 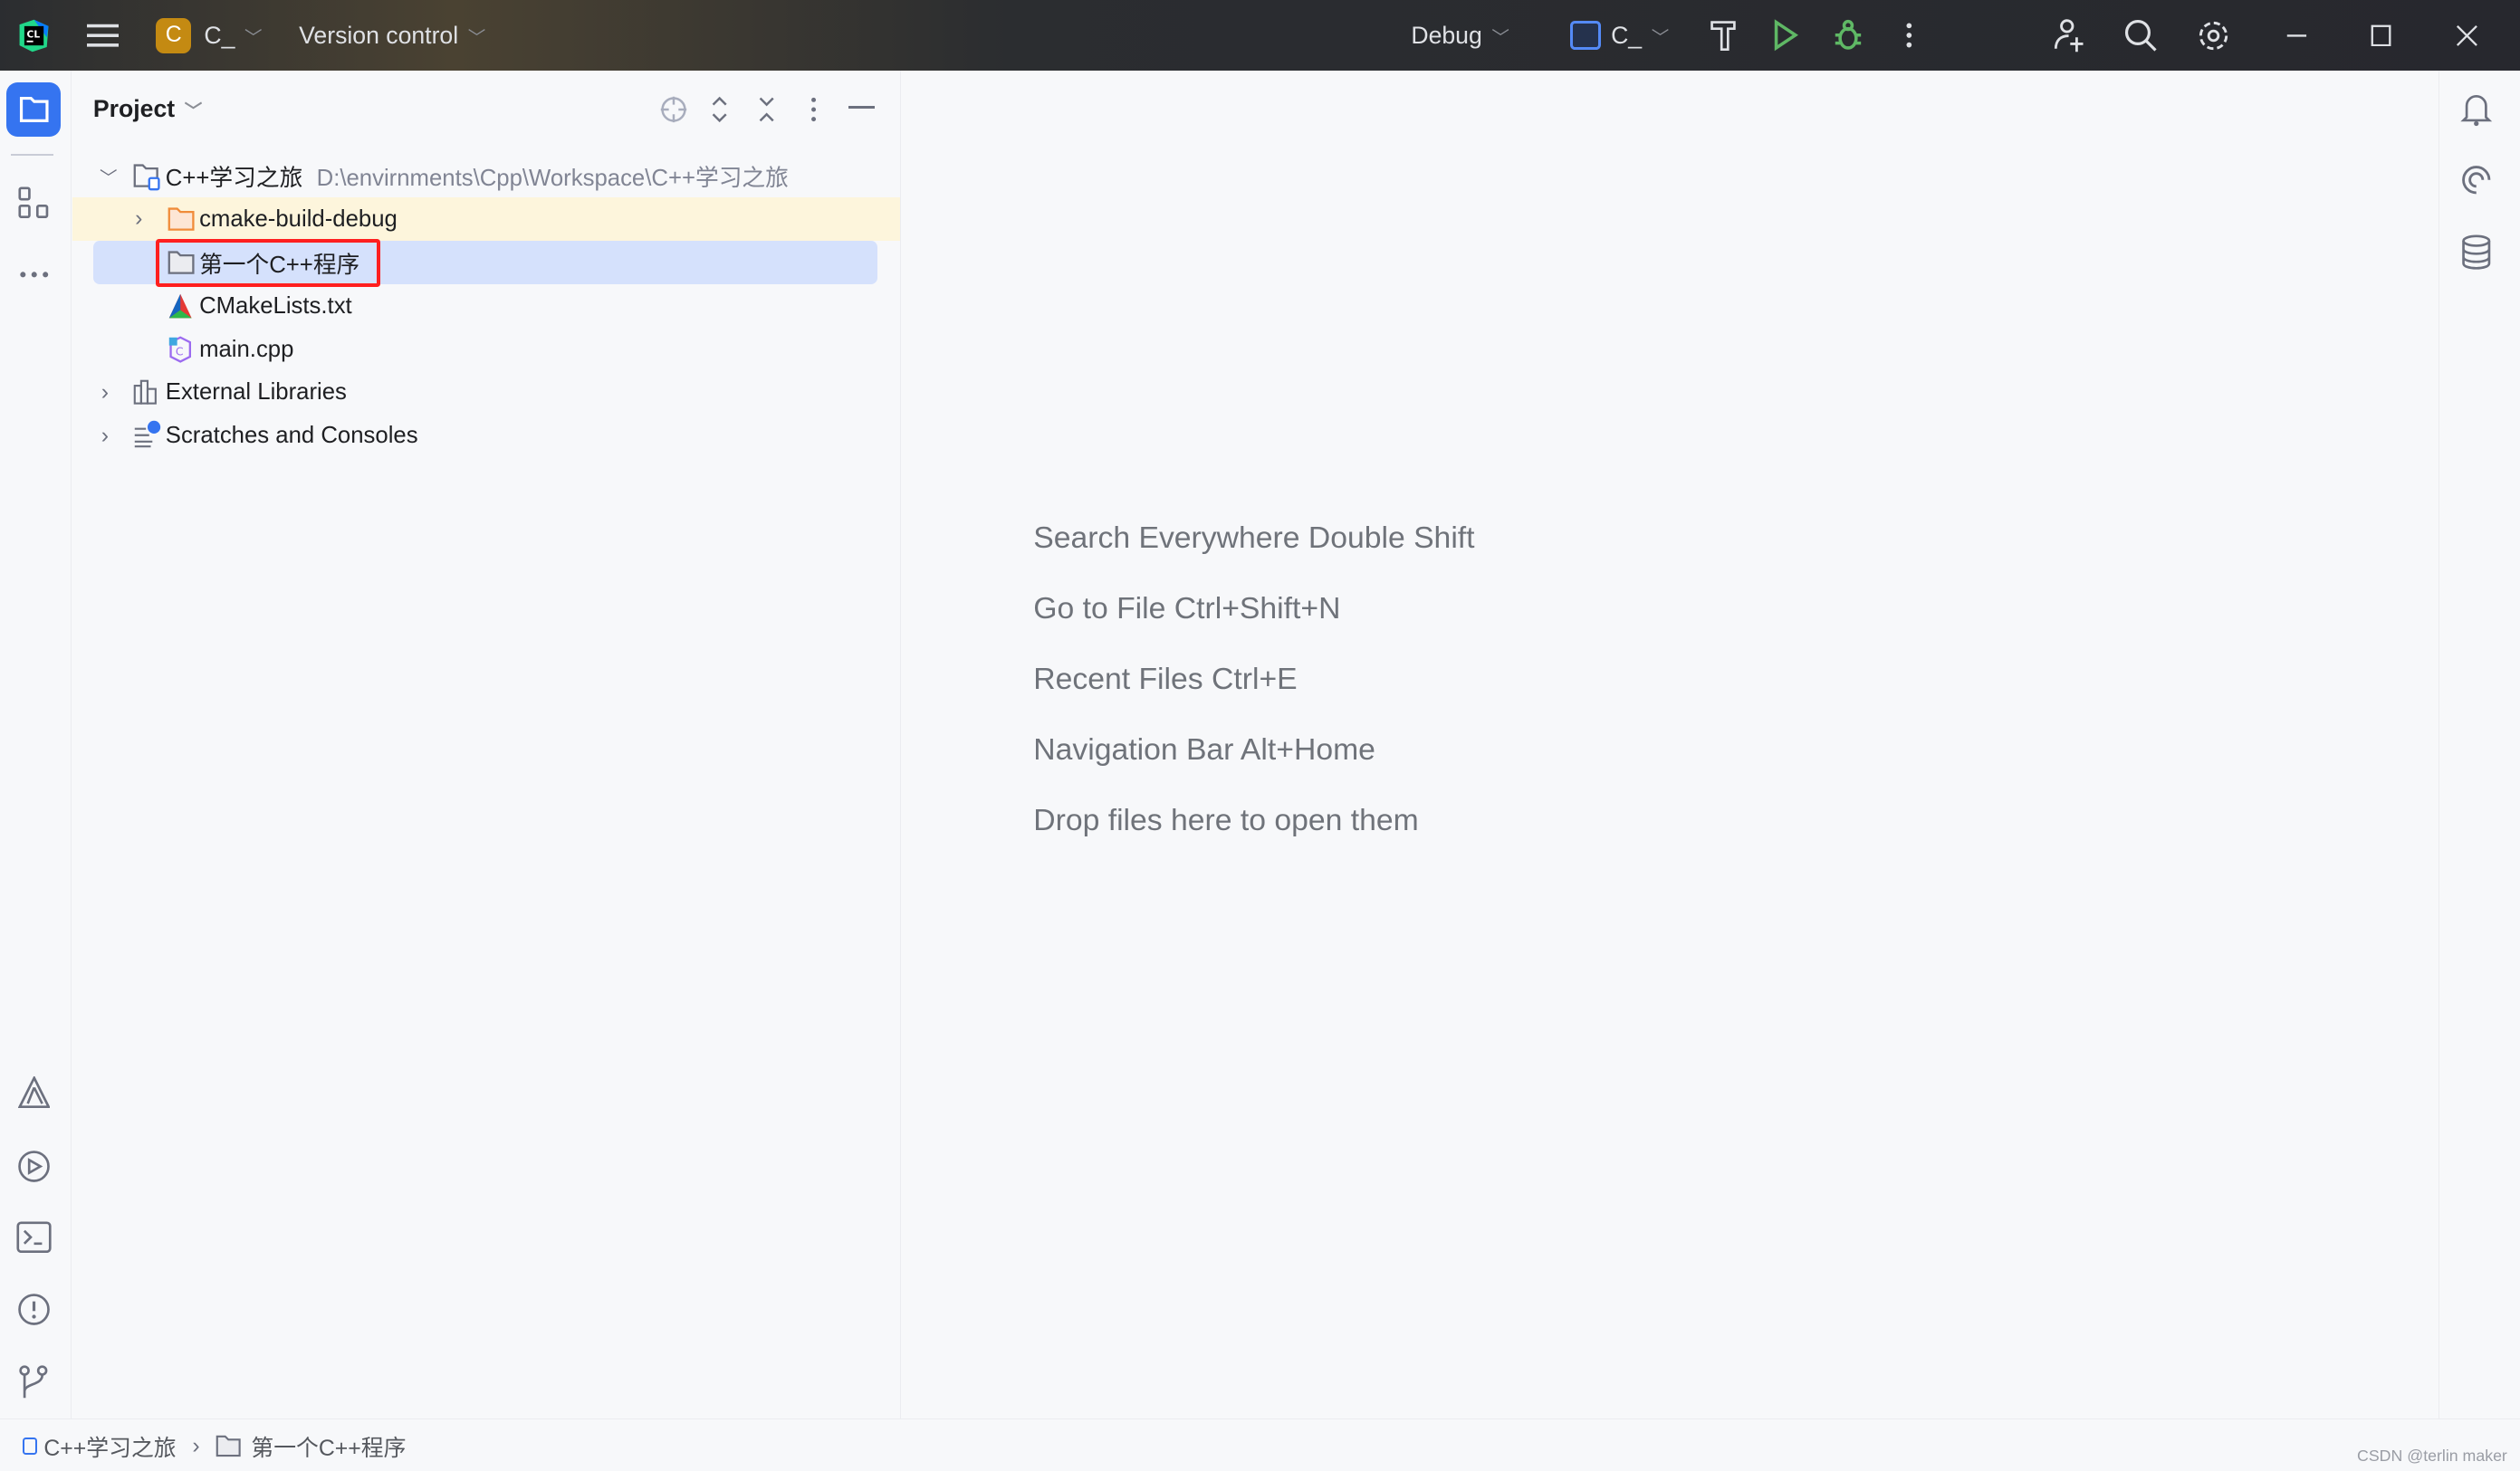 I want to click on more-actions-icon, so click(x=1909, y=36).